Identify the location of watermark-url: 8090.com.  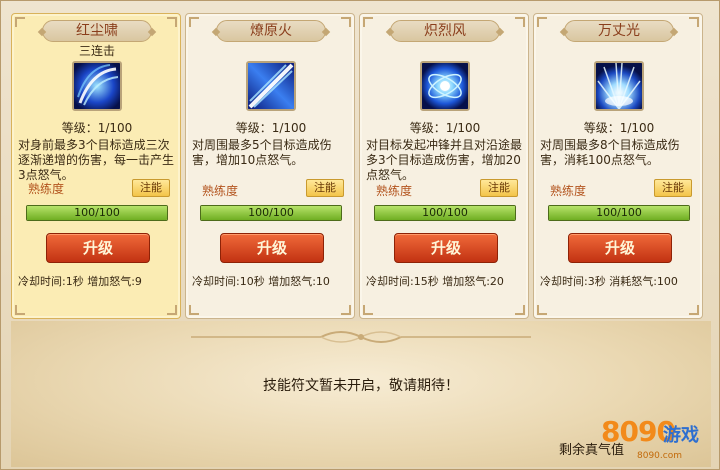
(659, 456).